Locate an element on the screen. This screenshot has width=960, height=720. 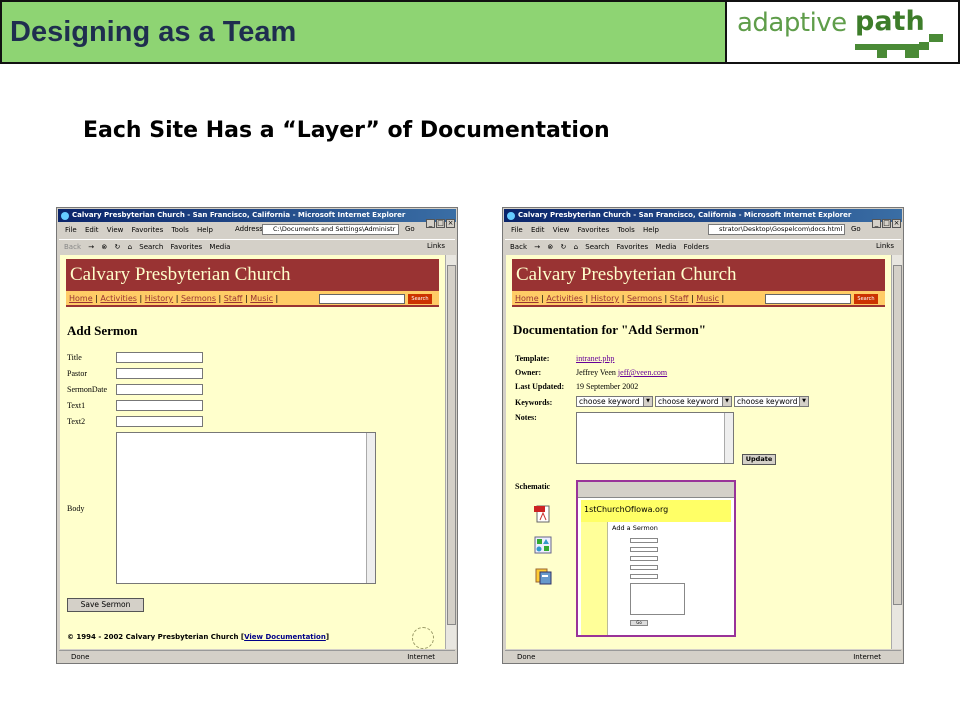
keyword-select-2-value: choose keyword is located at coordinates (688, 401).